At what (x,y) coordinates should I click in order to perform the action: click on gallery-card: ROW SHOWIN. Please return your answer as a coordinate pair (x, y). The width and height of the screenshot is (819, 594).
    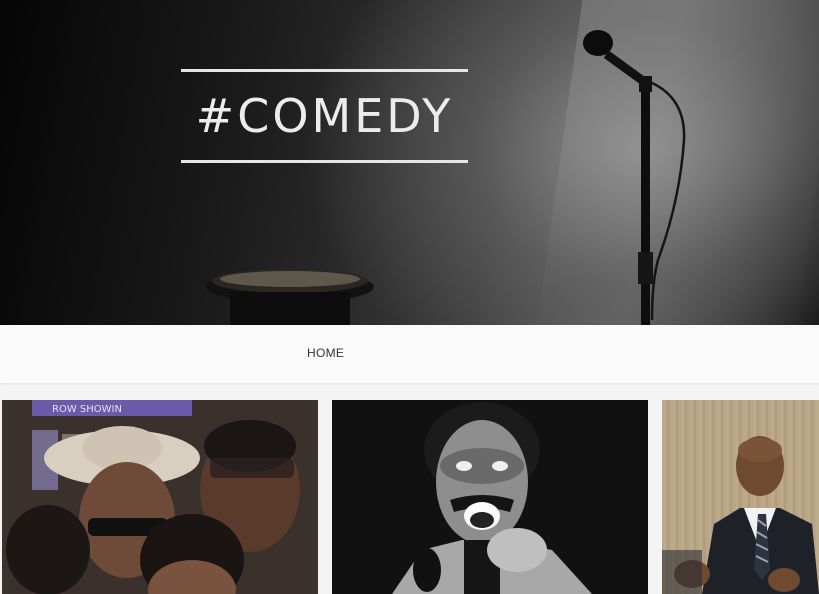
    Looking at the image, I should click on (160, 497).